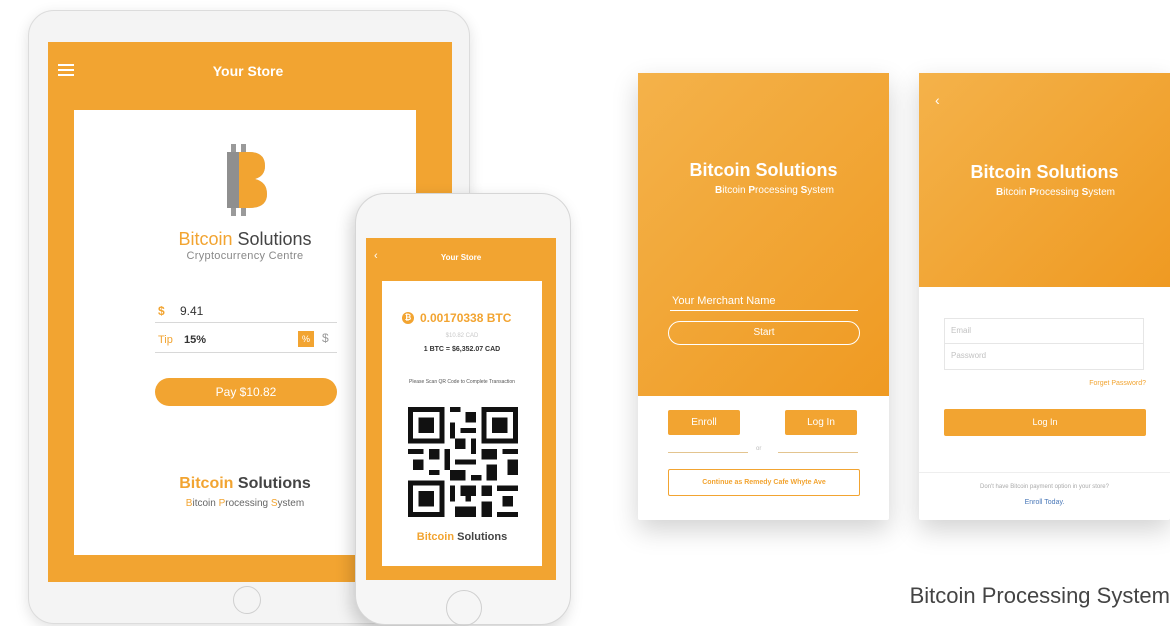 The width and height of the screenshot is (1170, 626). What do you see at coordinates (161, 311) in the screenshot?
I see `amount-currency-symbol: $` at bounding box center [161, 311].